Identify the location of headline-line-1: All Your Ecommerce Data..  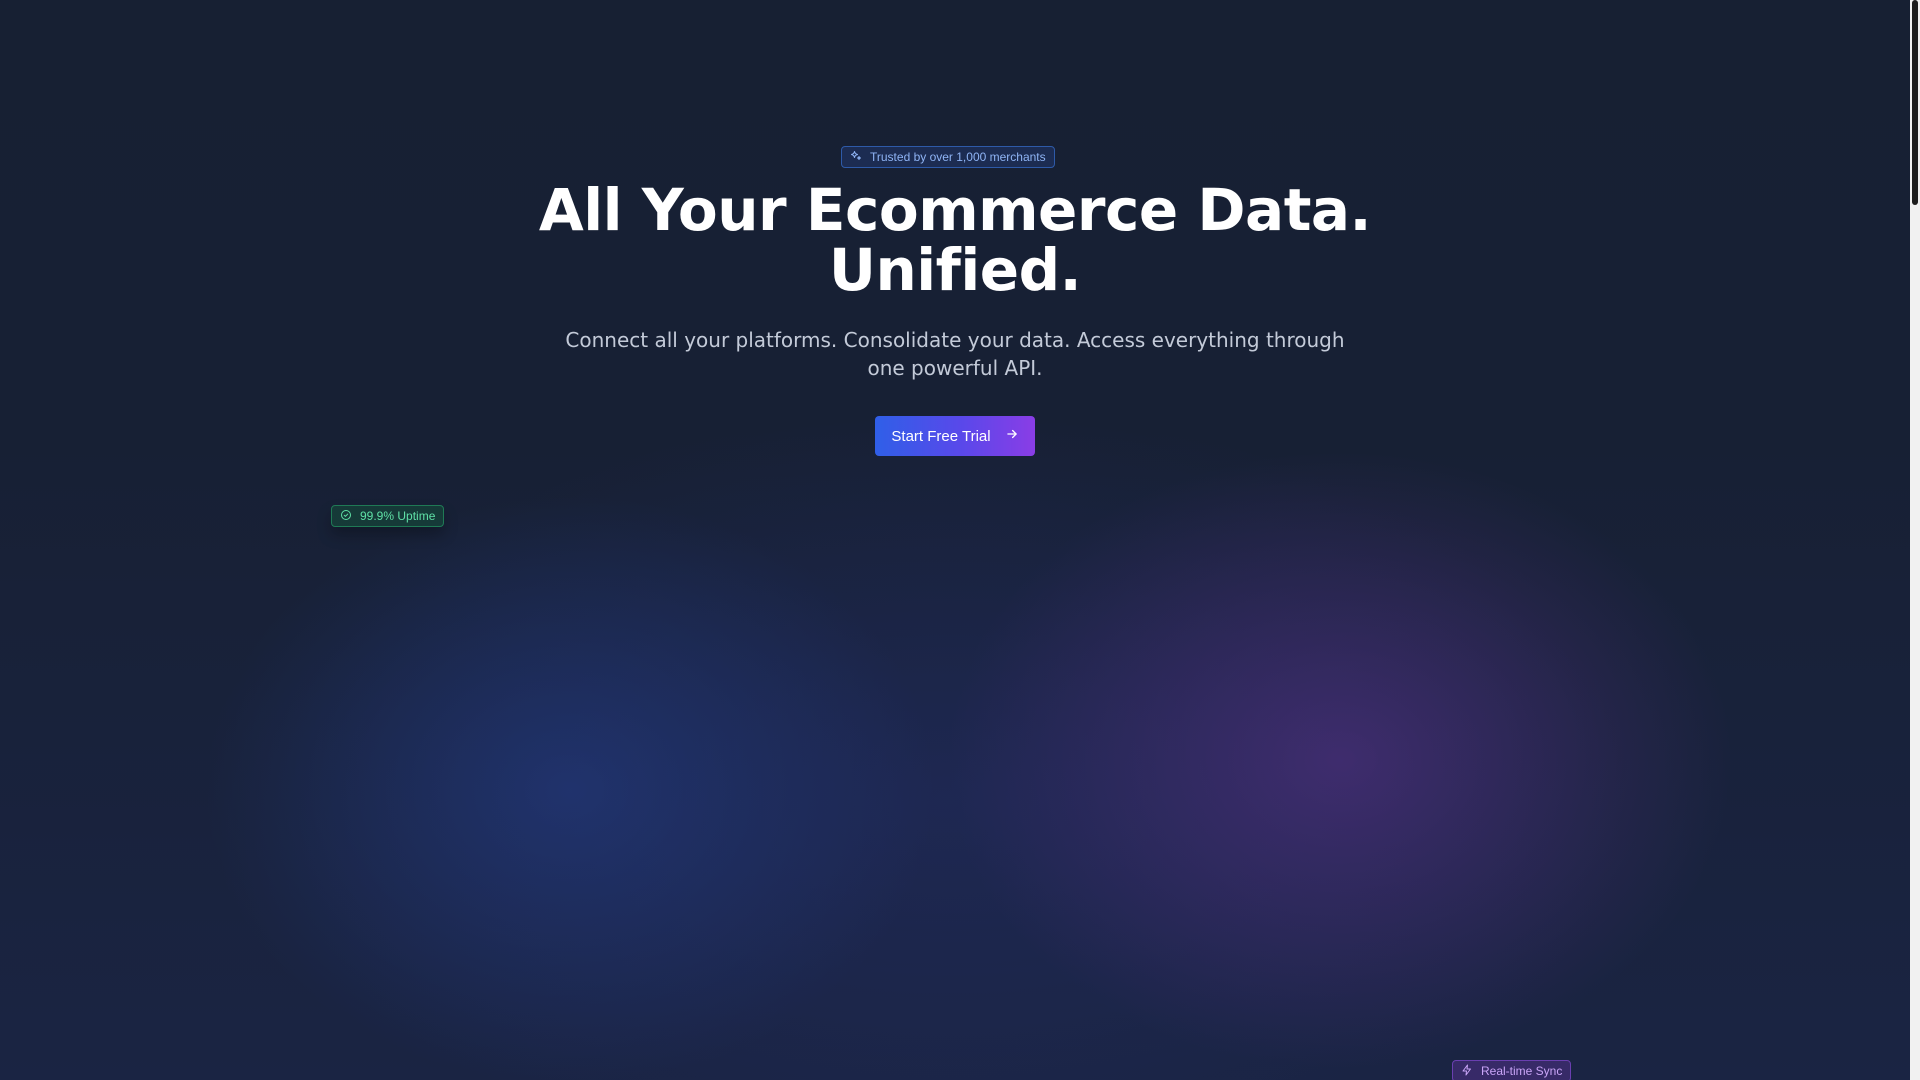
(955, 210).